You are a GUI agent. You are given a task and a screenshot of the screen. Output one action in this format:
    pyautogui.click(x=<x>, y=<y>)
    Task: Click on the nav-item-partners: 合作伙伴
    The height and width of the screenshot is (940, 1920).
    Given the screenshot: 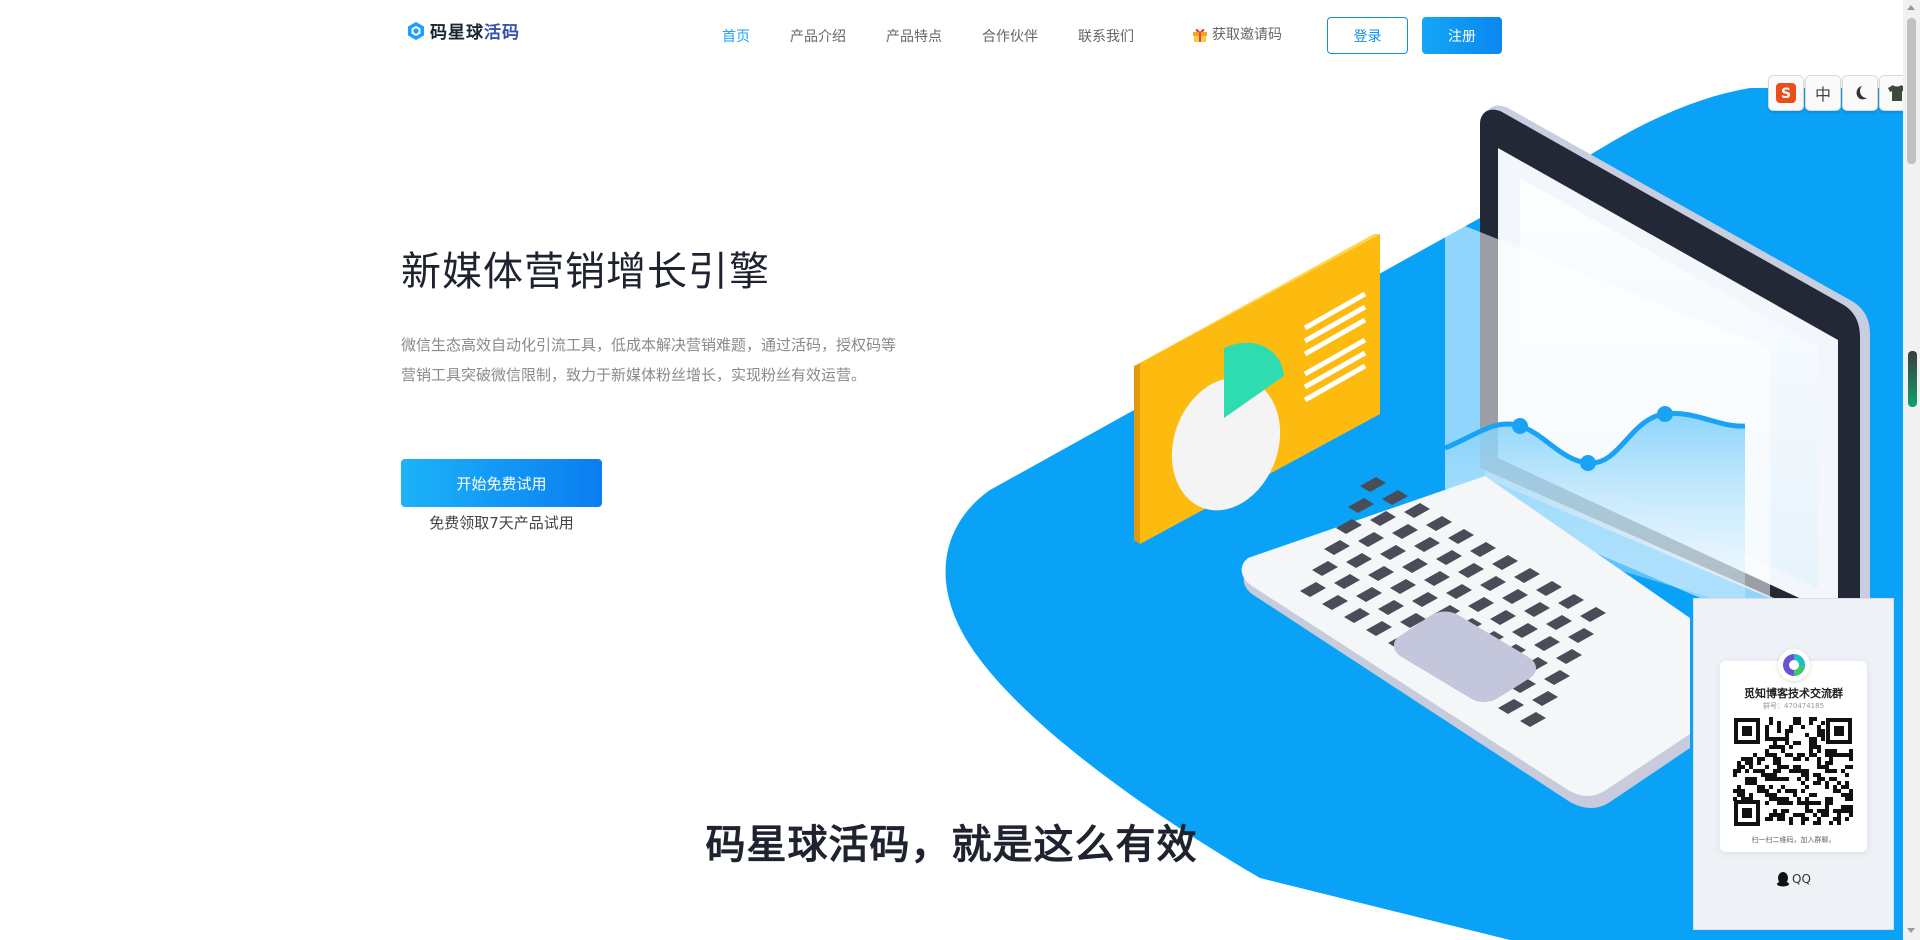 What is the action you would take?
    pyautogui.click(x=1010, y=36)
    